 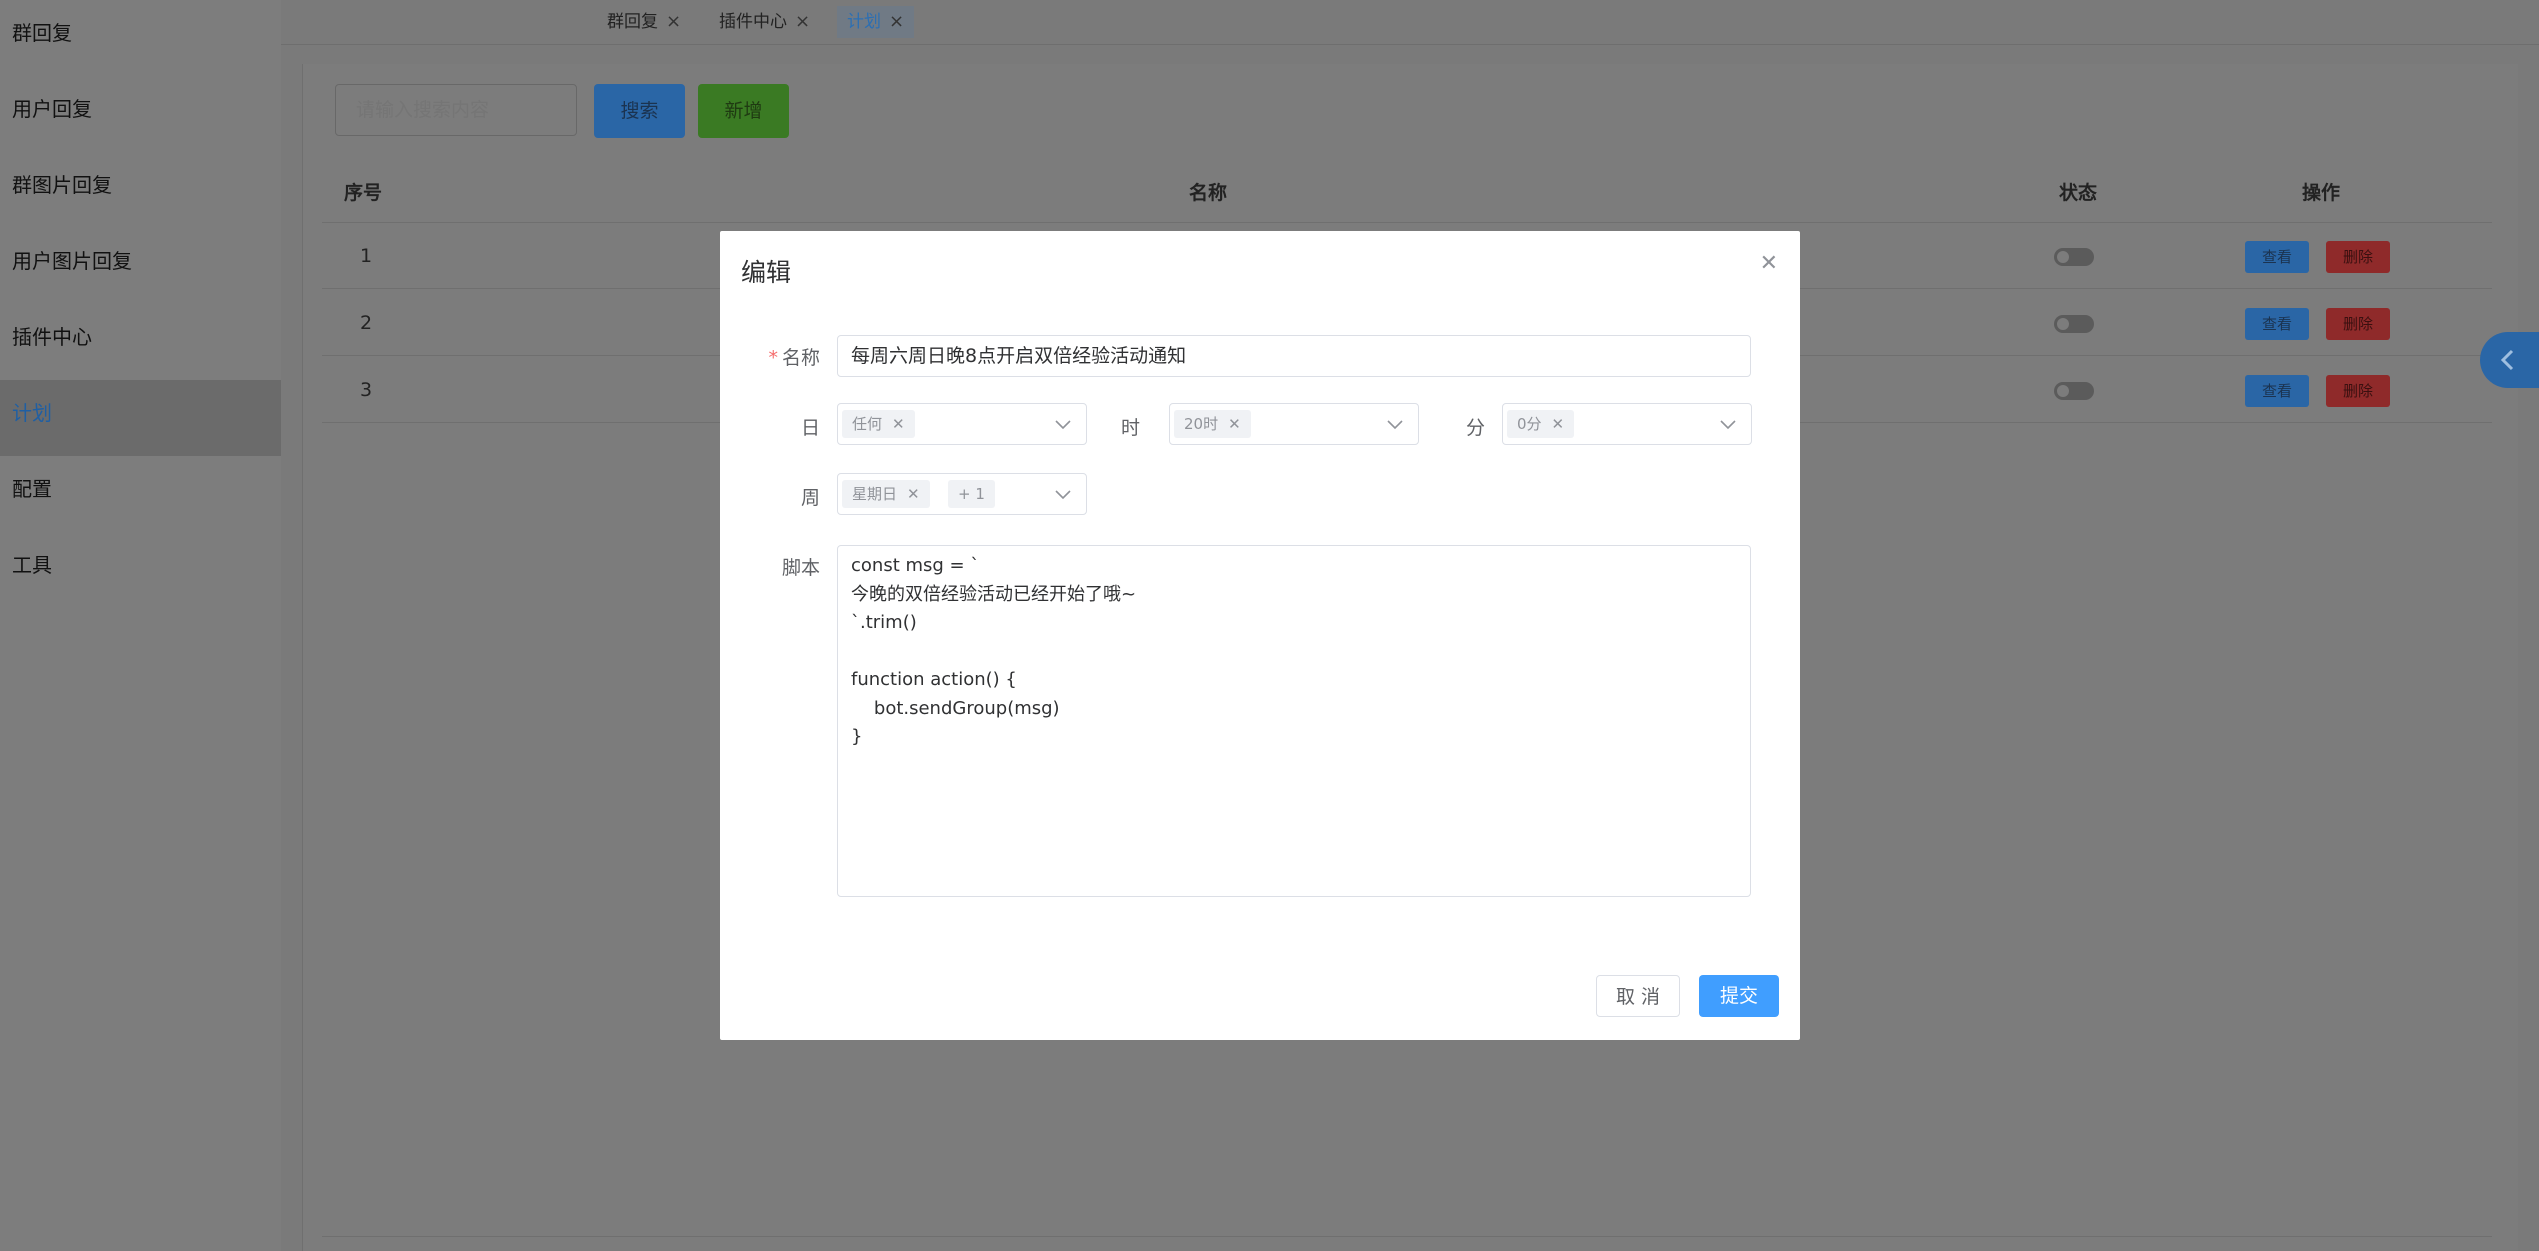 I want to click on week-label: 周, so click(x=810, y=498).